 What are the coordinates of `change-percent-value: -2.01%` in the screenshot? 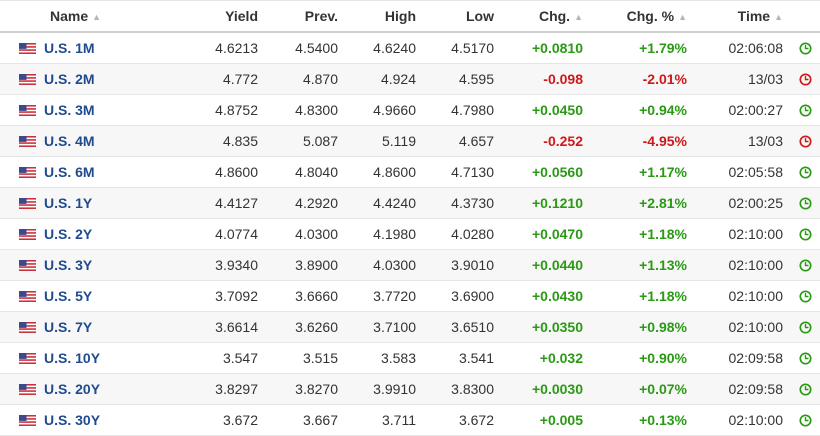 It's located at (664, 79).